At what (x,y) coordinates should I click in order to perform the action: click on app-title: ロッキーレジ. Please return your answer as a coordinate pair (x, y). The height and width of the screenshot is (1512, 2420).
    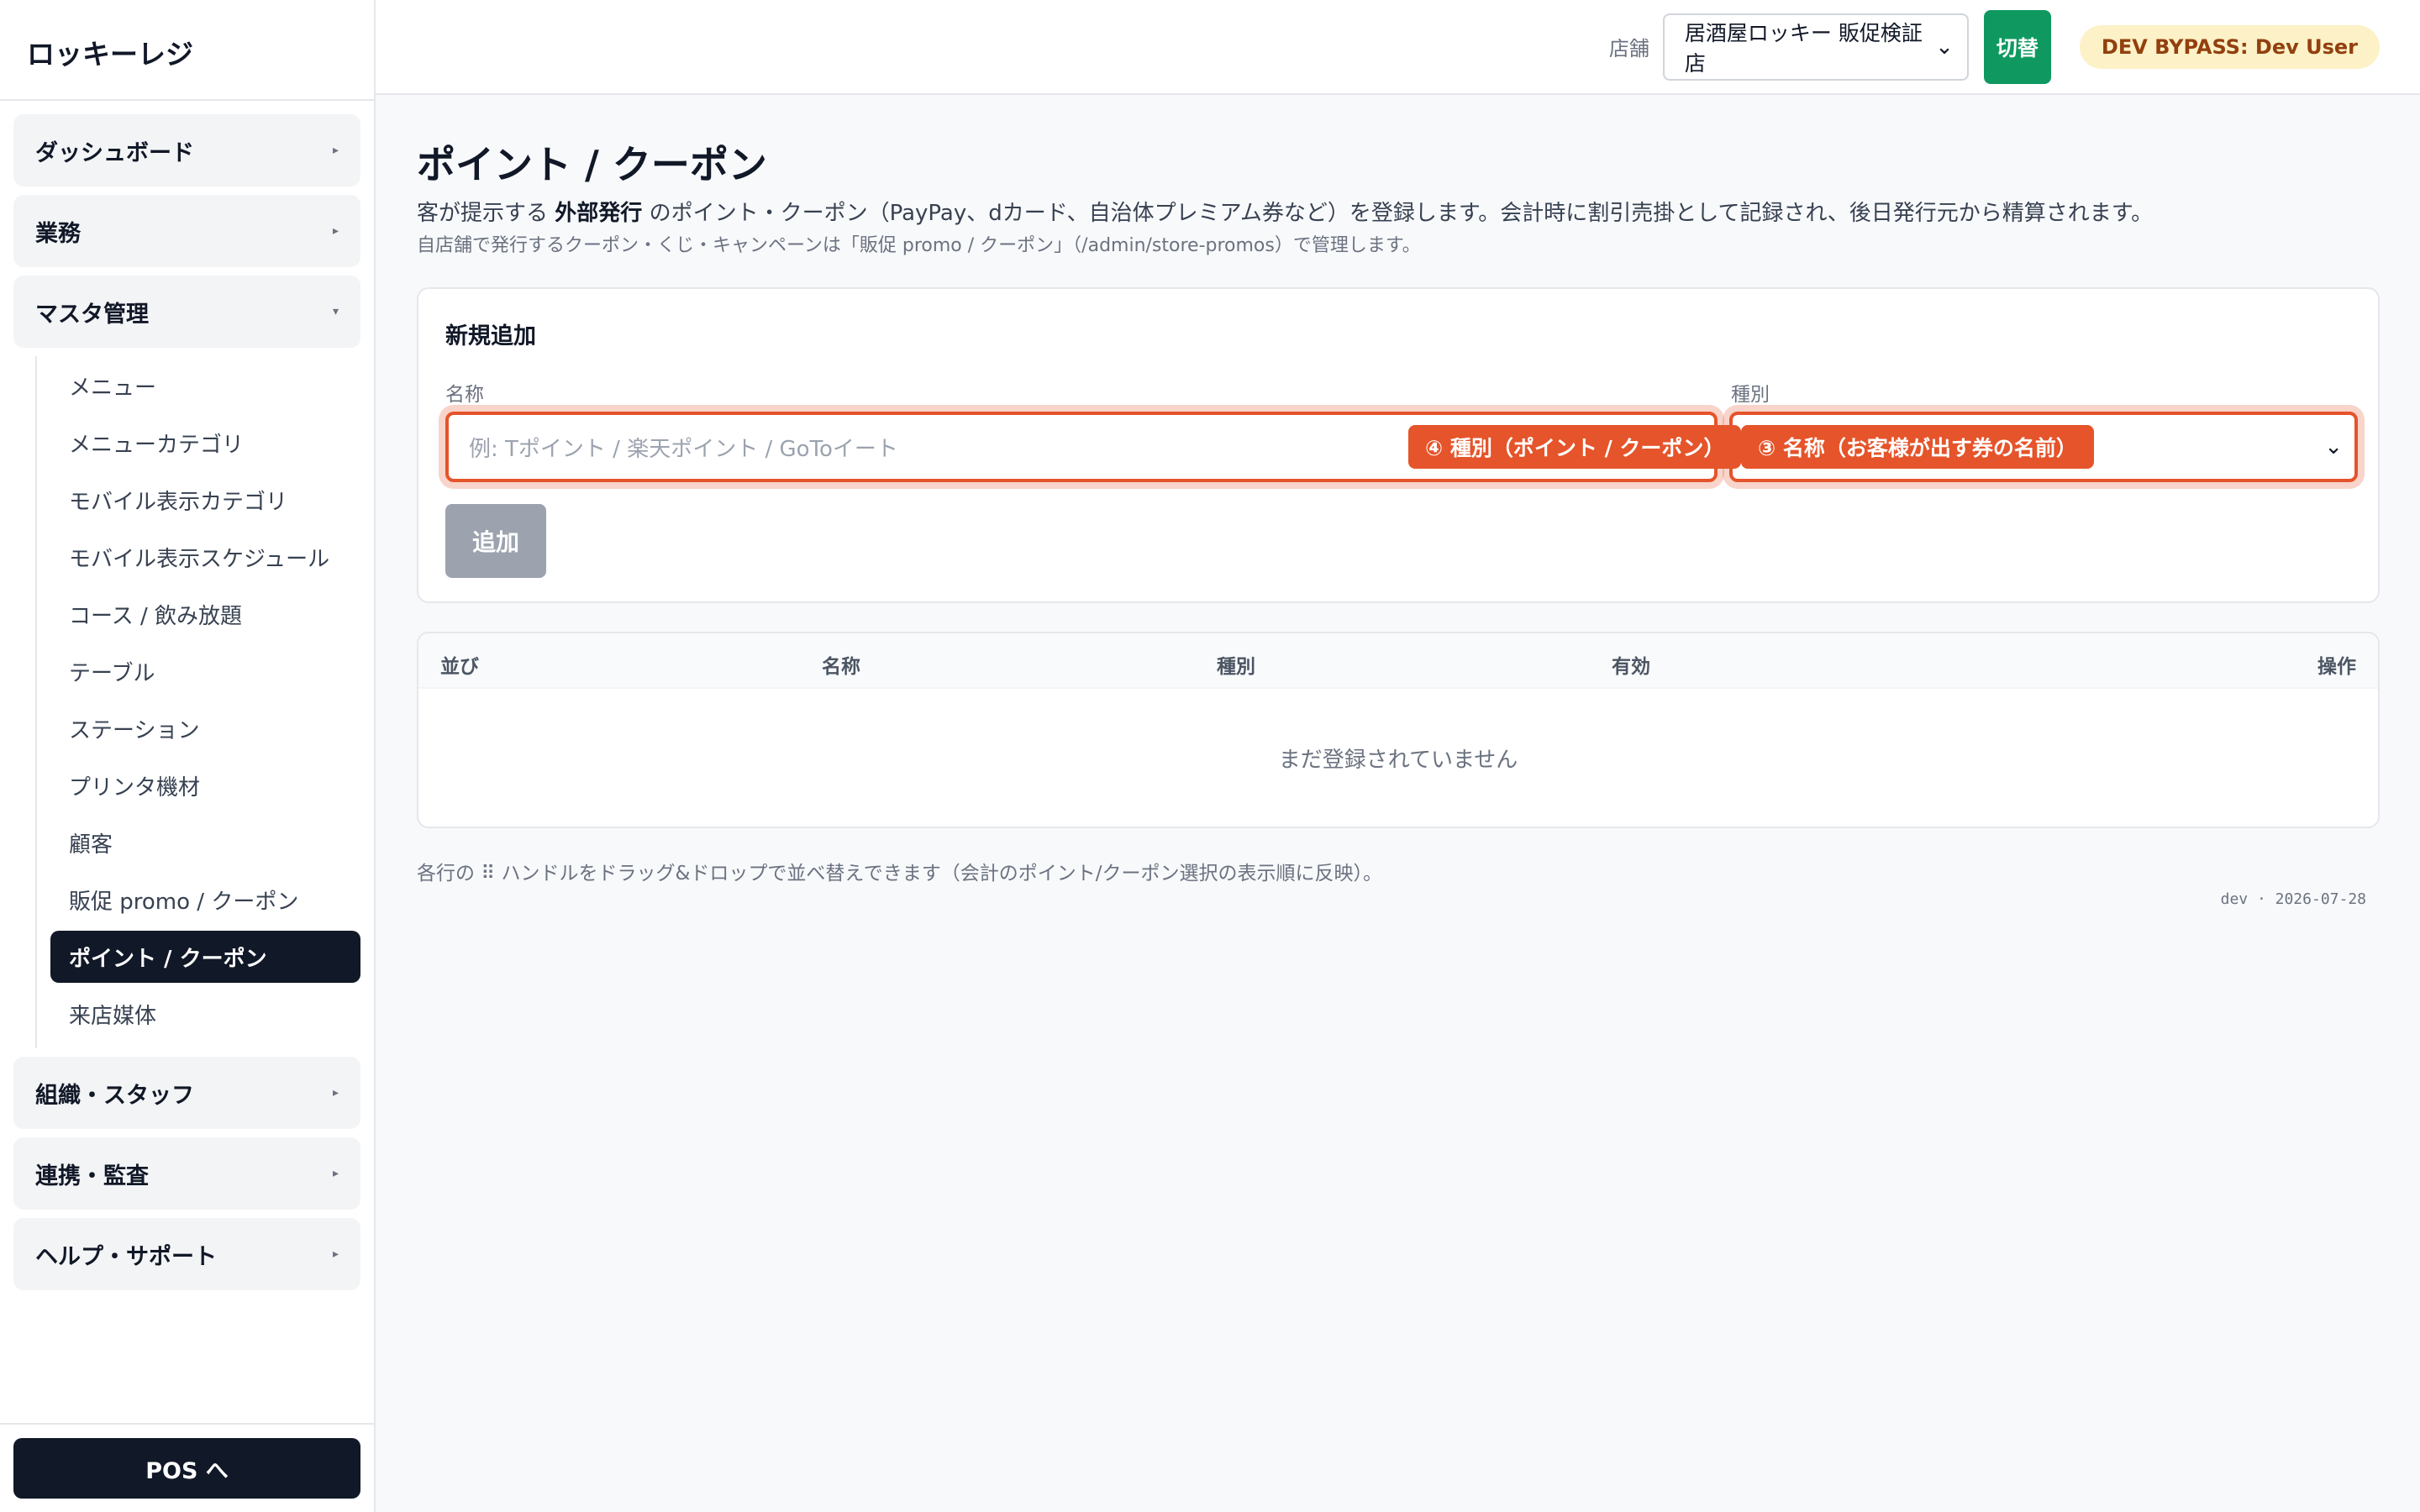
    Looking at the image, I should click on (187, 50).